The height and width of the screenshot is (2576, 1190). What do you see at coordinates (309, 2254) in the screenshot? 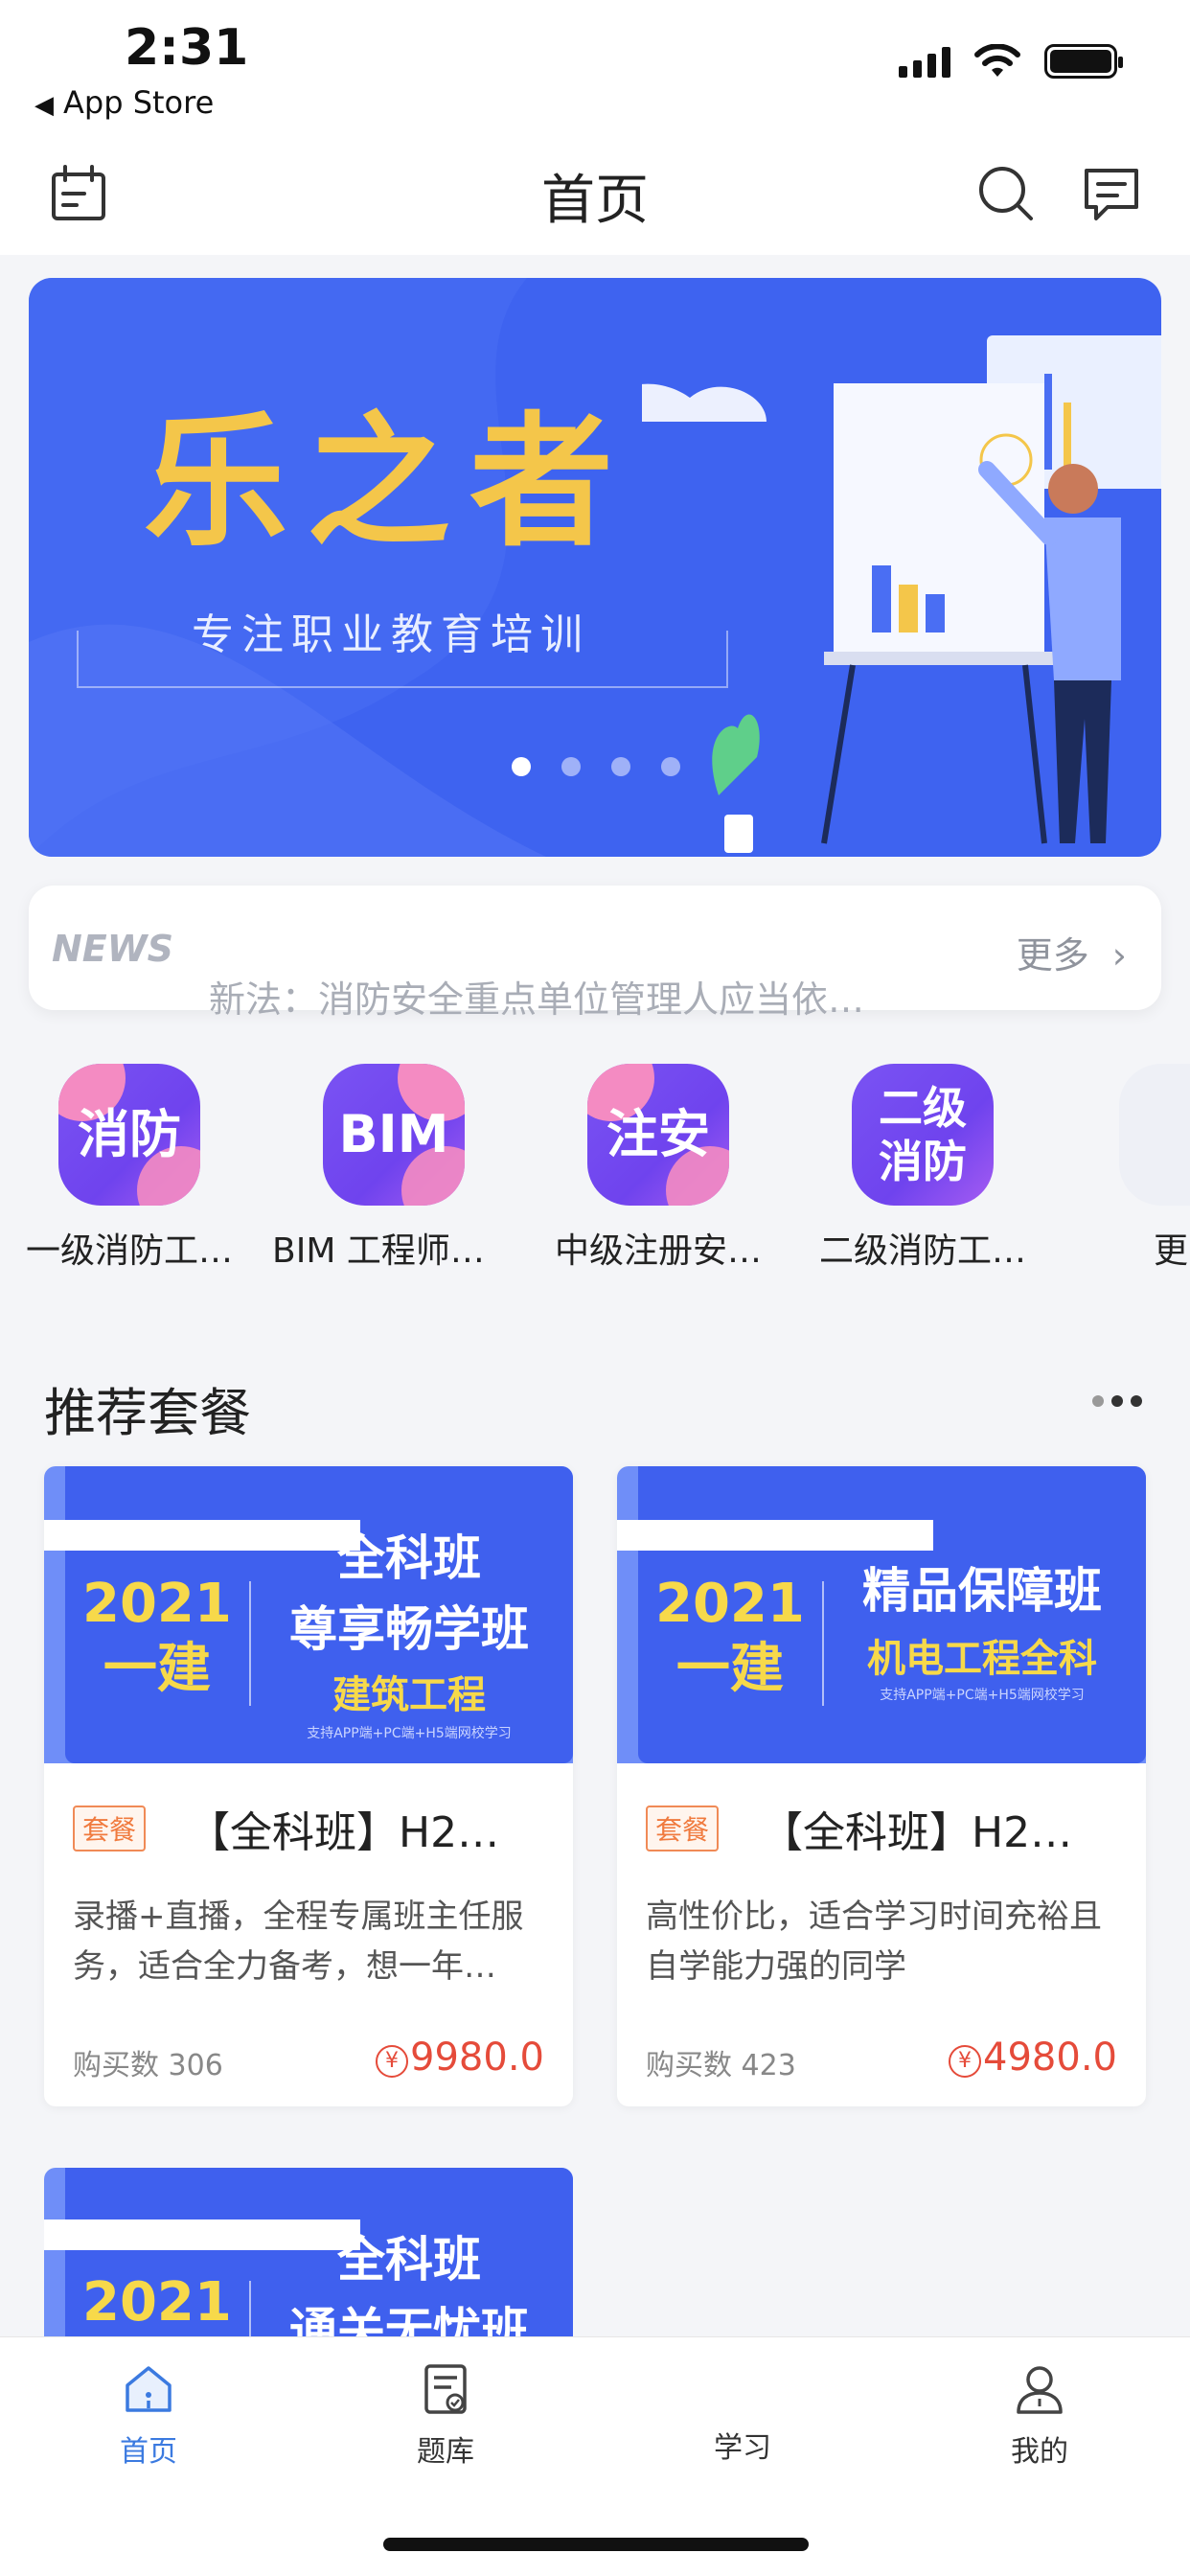
I see `package-card: 2021 全科班 通关无忧班` at bounding box center [309, 2254].